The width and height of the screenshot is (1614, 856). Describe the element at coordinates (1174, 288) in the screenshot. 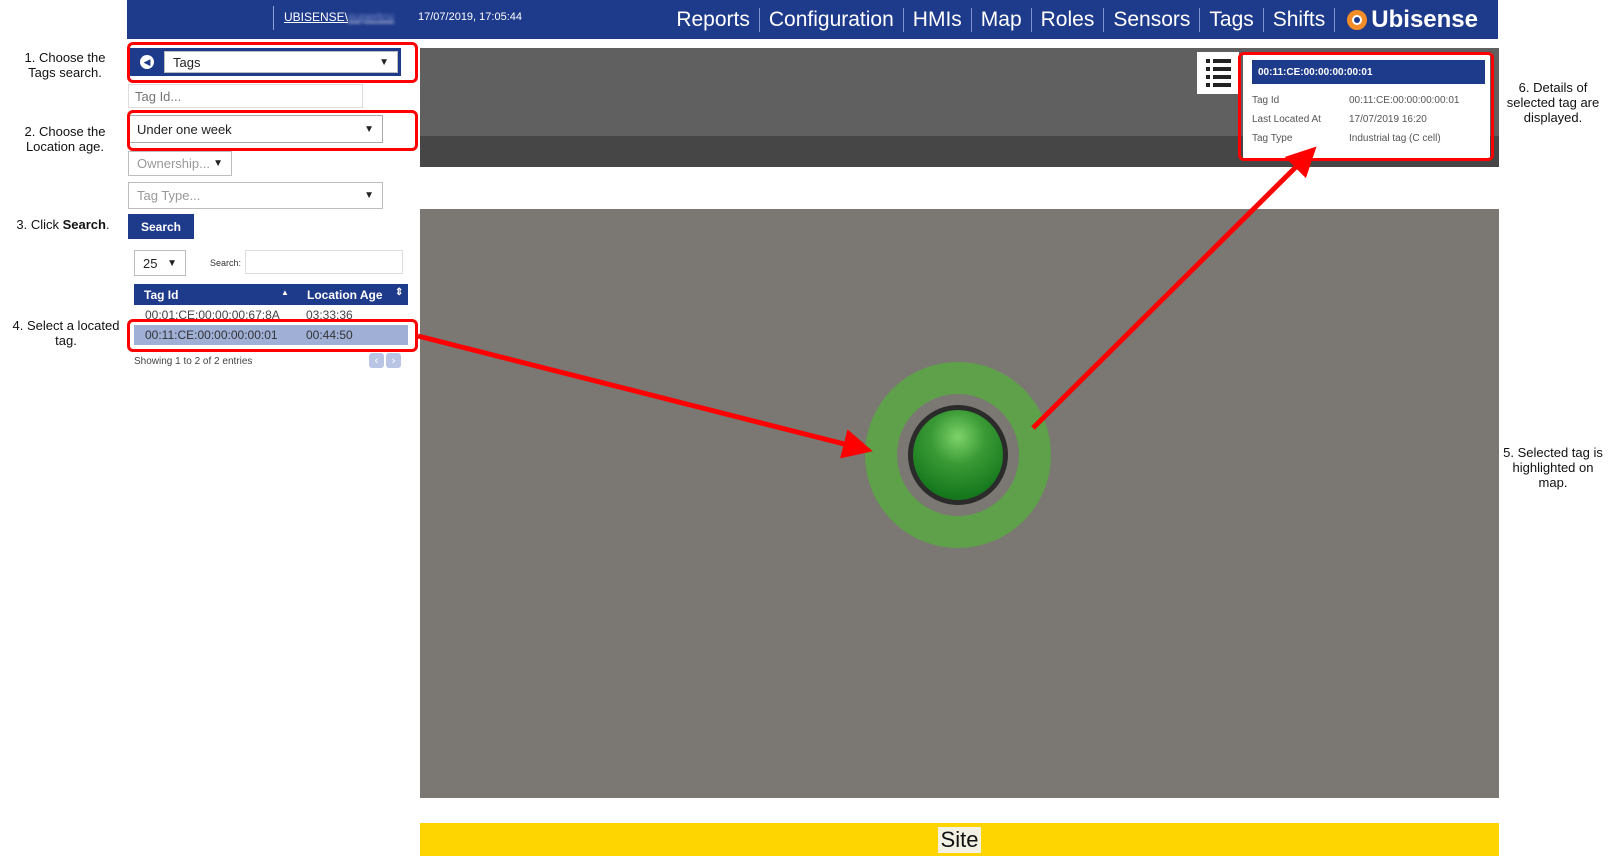

I see `arrow-map-to-details` at that location.